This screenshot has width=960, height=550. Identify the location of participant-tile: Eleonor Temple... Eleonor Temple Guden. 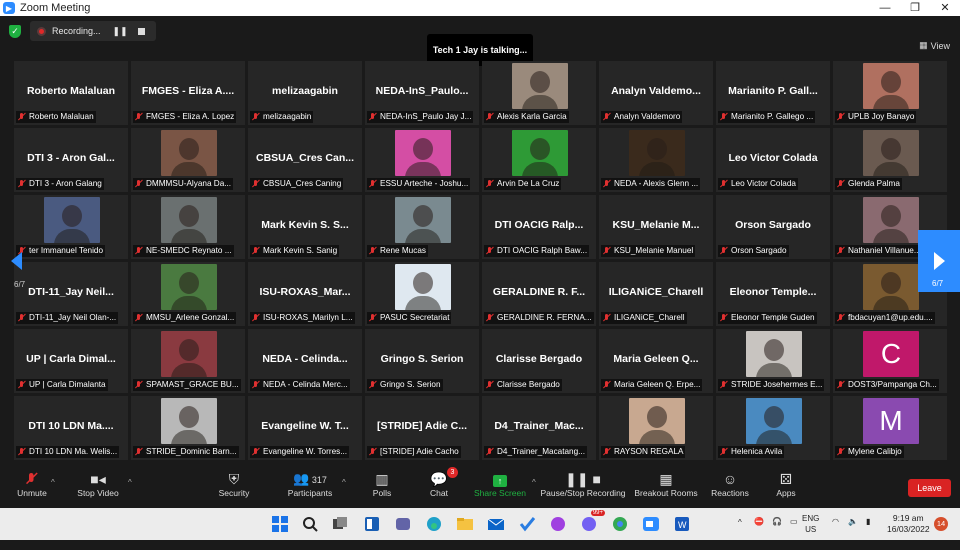
(773, 294).